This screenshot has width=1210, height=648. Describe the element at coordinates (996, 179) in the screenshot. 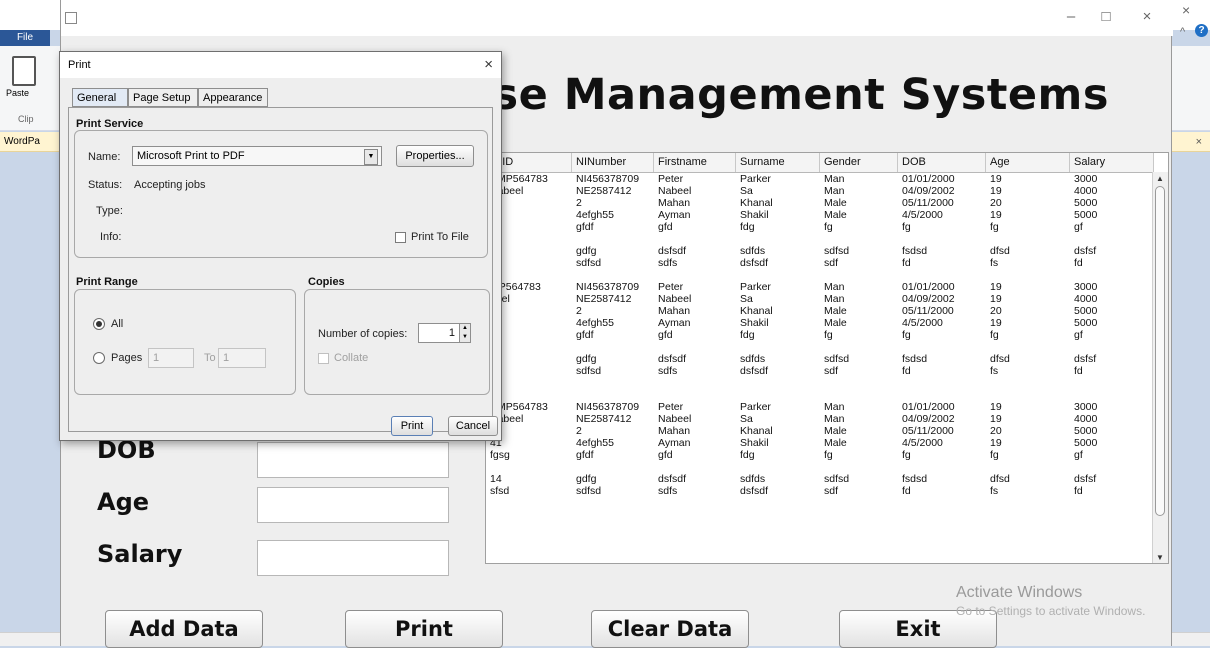

I see `table-cell: 19` at that location.